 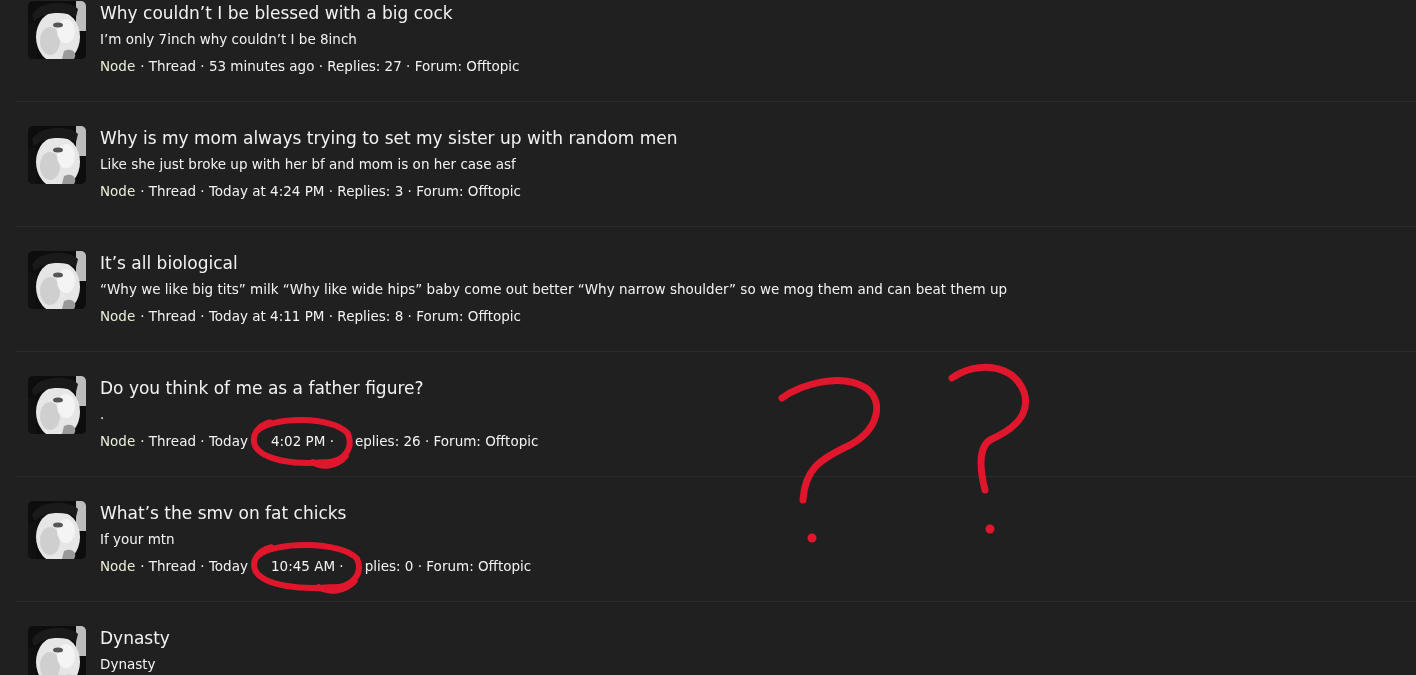 I want to click on thread-title: Why is my mom always trying to set my sister up with random men, so click(x=389, y=138).